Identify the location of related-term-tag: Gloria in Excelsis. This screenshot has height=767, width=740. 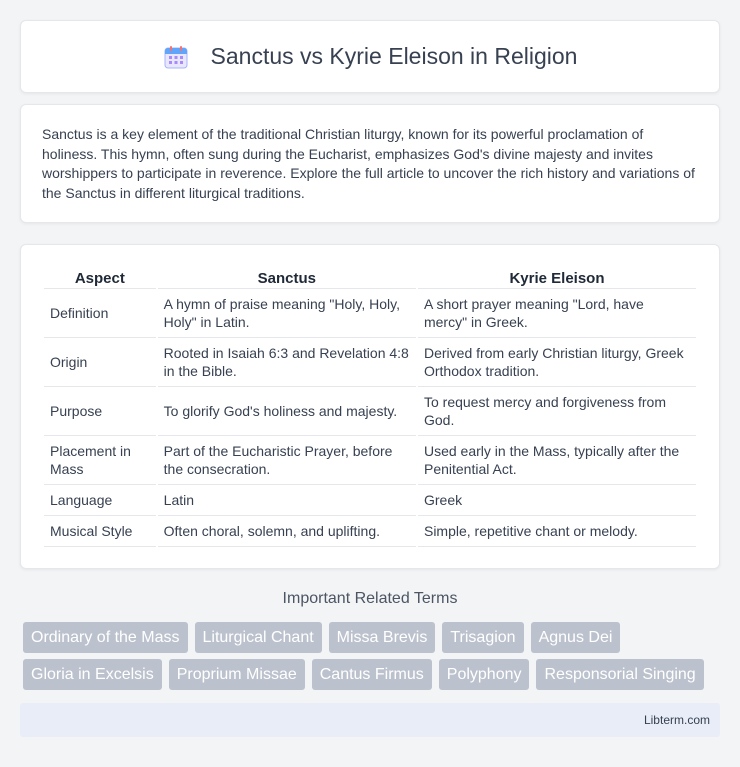
(92, 674).